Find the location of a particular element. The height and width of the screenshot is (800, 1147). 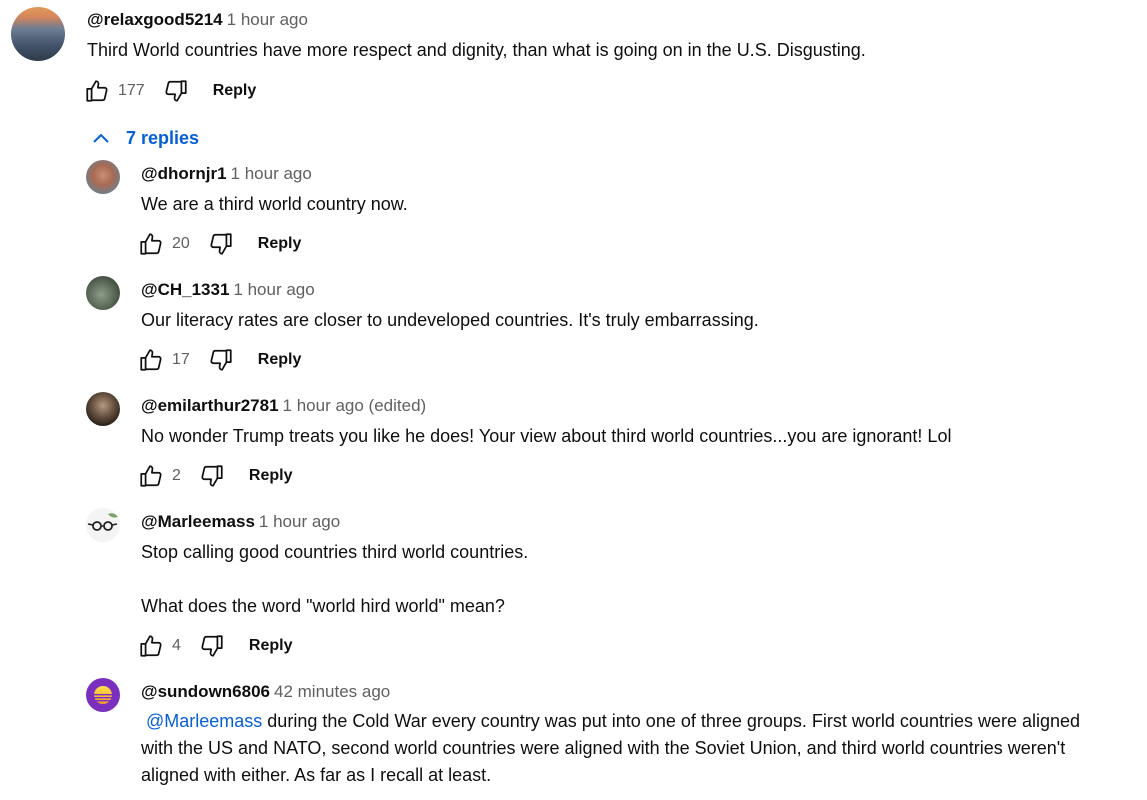

author-name: @dhornjr1 is located at coordinates (184, 173).